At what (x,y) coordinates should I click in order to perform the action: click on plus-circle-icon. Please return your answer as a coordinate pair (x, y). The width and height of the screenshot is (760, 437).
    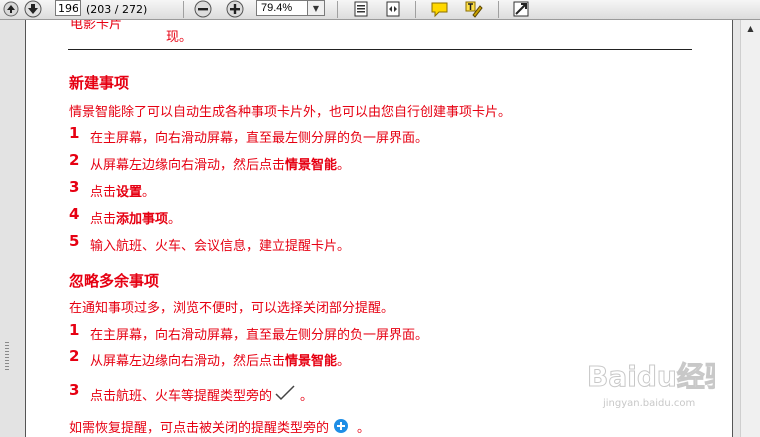
    Looking at the image, I should click on (341, 426).